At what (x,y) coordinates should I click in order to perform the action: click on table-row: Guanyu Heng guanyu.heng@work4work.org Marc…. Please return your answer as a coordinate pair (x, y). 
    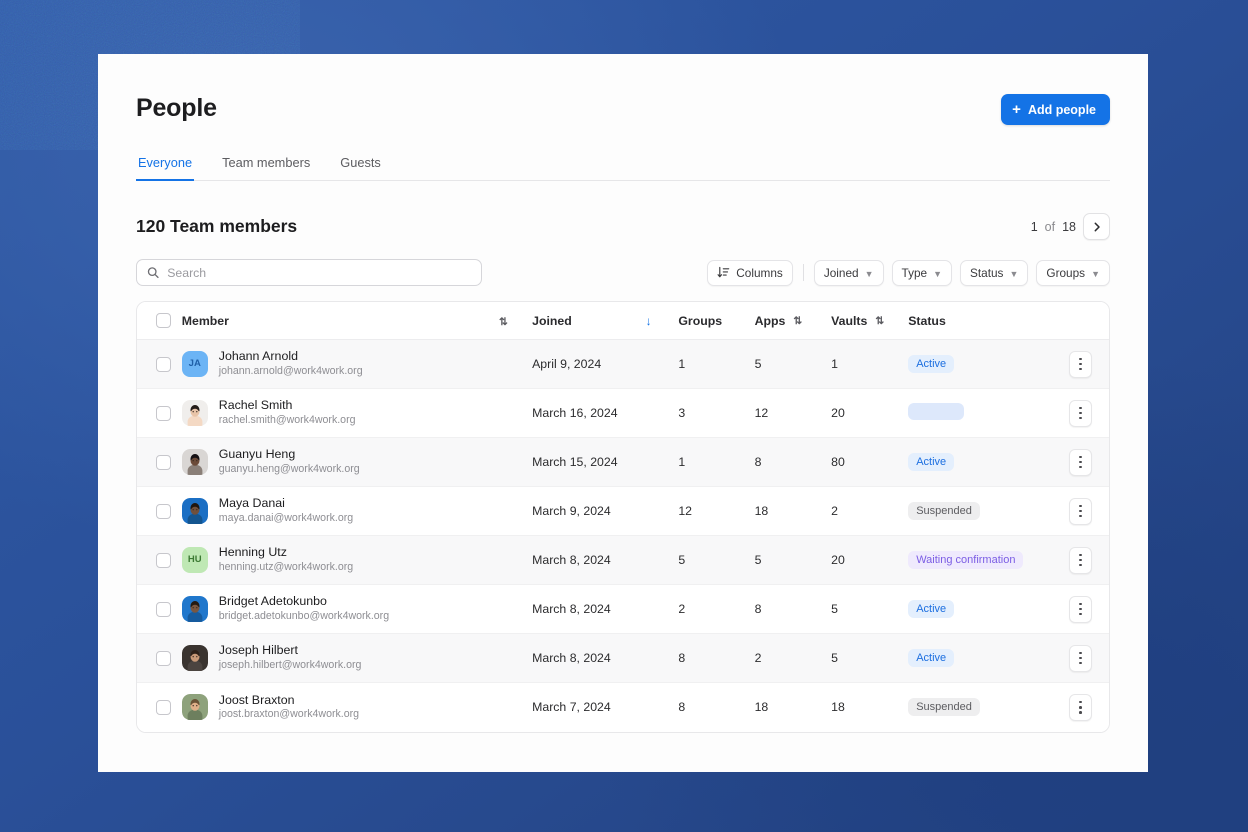
    Looking at the image, I should click on (623, 462).